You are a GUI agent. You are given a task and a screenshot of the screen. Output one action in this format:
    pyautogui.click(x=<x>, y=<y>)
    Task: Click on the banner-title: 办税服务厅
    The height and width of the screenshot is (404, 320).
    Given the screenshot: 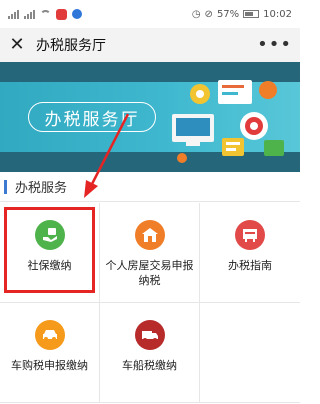 What is the action you would take?
    pyautogui.click(x=92, y=119)
    